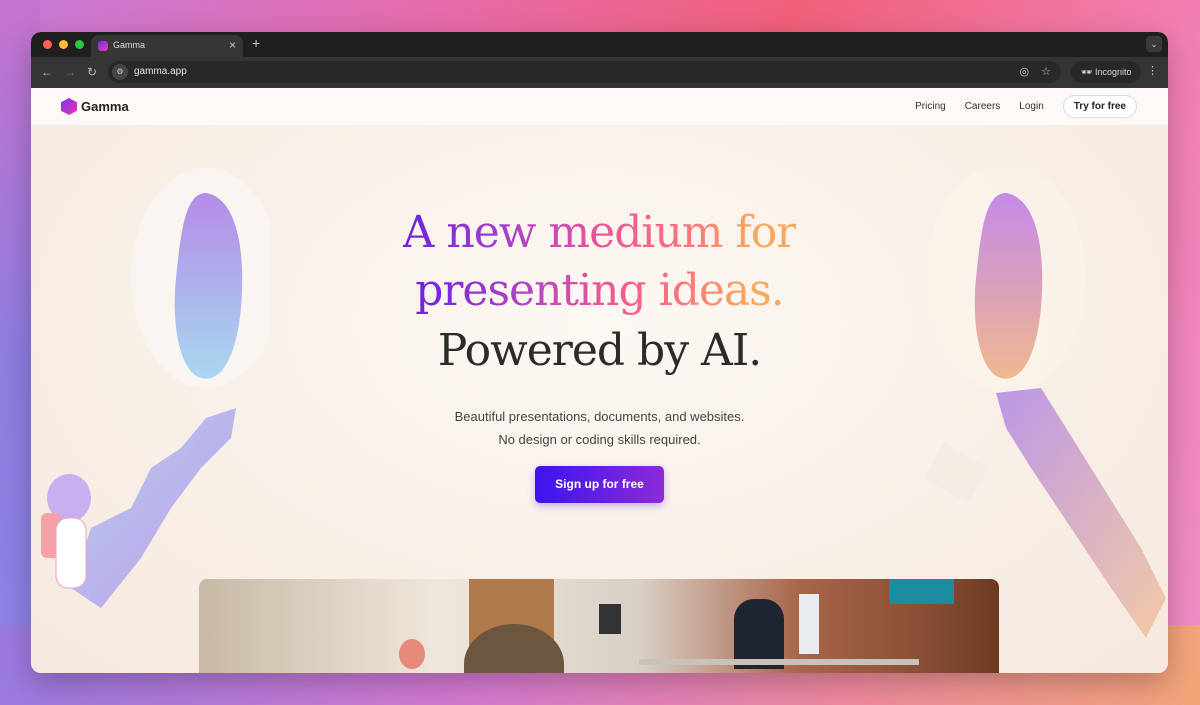  Describe the element at coordinates (1113, 72) in the screenshot. I see `incognito-label: Incognito` at that location.